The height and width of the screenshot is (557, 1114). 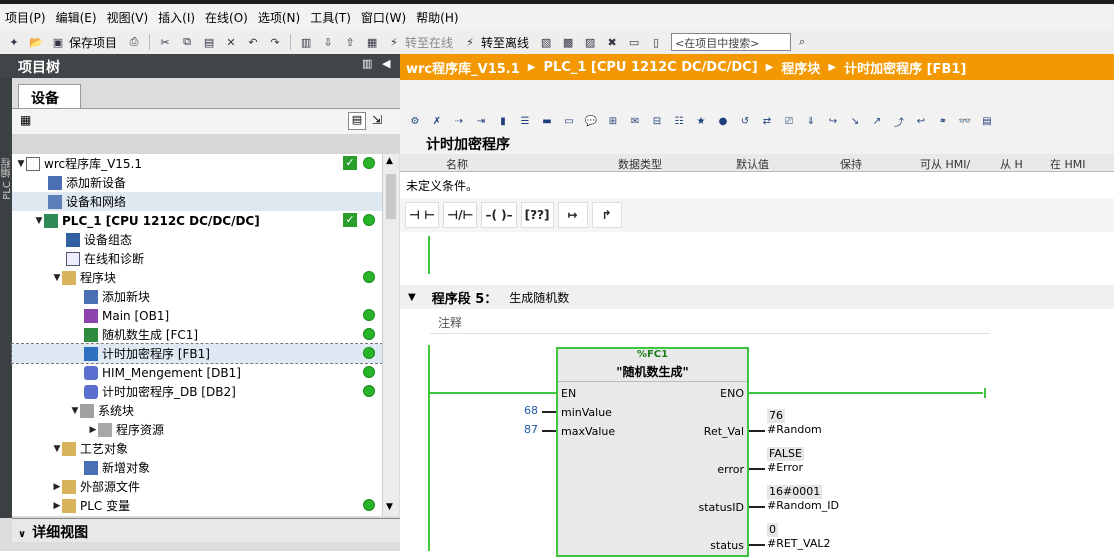 I want to click on insert-network-icon: ⊞, so click(x=613, y=121).